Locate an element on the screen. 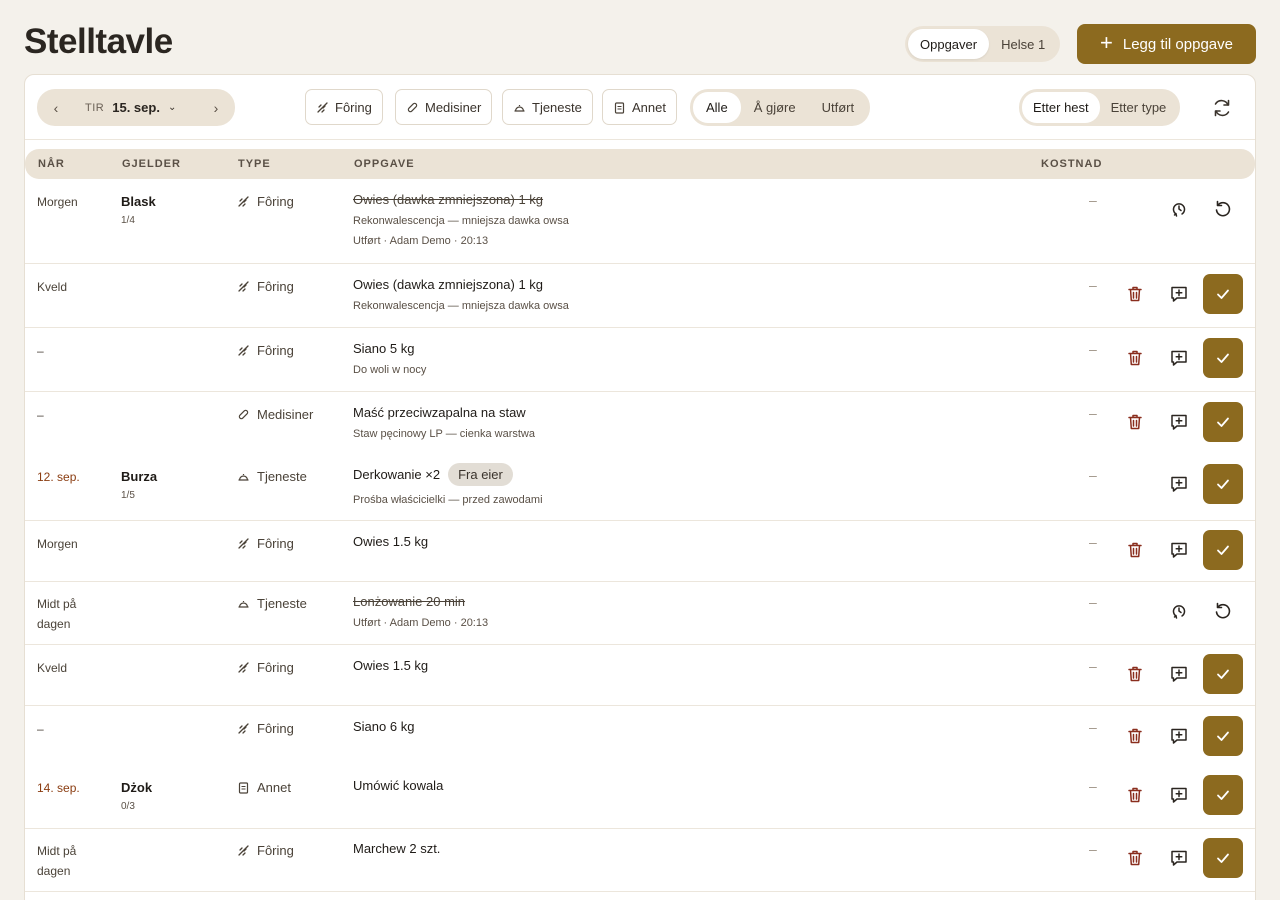  date-picker: TIR 15. sep. ⌄ is located at coordinates (136, 107).